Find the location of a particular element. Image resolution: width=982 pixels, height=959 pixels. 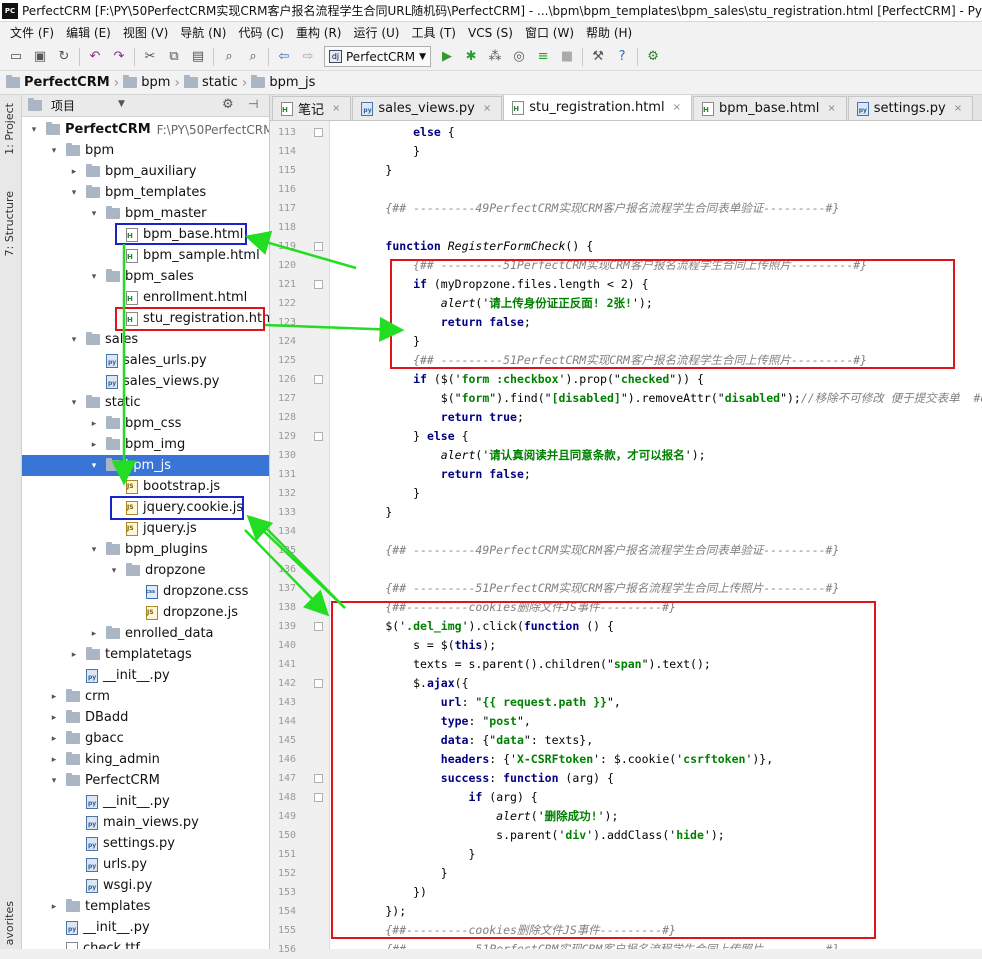

breadcrumb-item: static is located at coordinates (211, 82).